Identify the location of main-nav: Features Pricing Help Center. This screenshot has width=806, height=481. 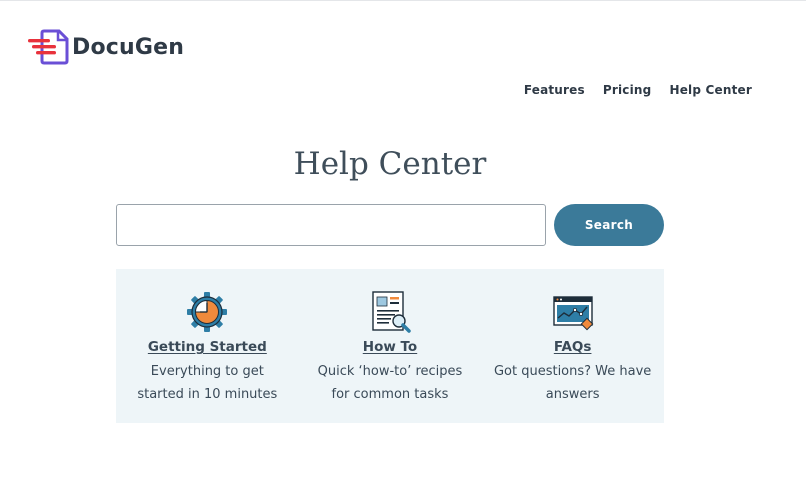
(638, 90).